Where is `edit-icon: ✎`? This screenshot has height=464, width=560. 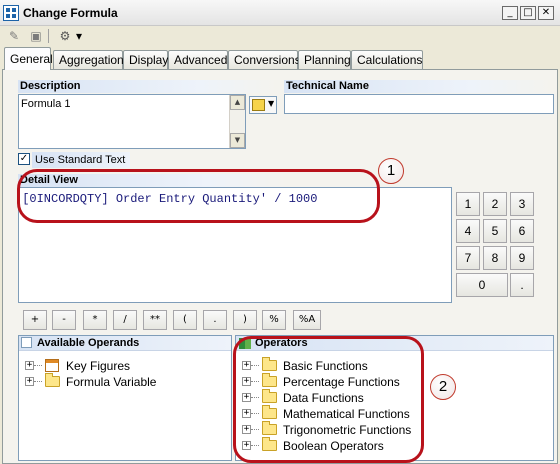 edit-icon: ✎ is located at coordinates (14, 36).